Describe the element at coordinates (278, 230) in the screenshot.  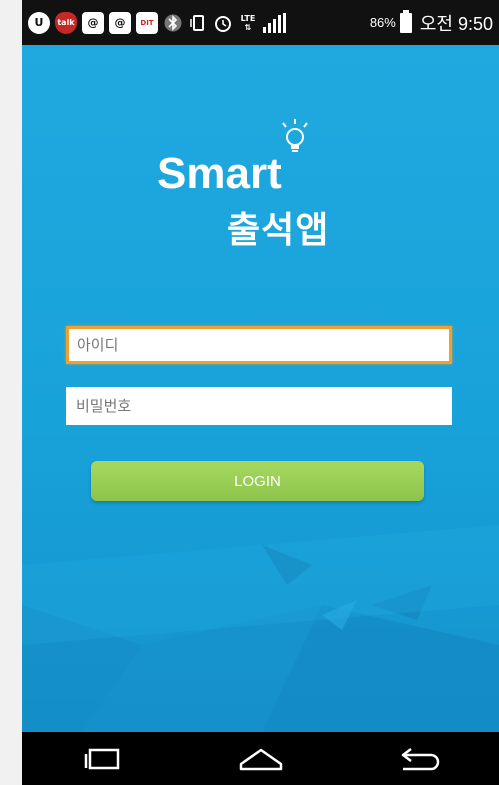
I see `logo-text-korean: 출석앱` at that location.